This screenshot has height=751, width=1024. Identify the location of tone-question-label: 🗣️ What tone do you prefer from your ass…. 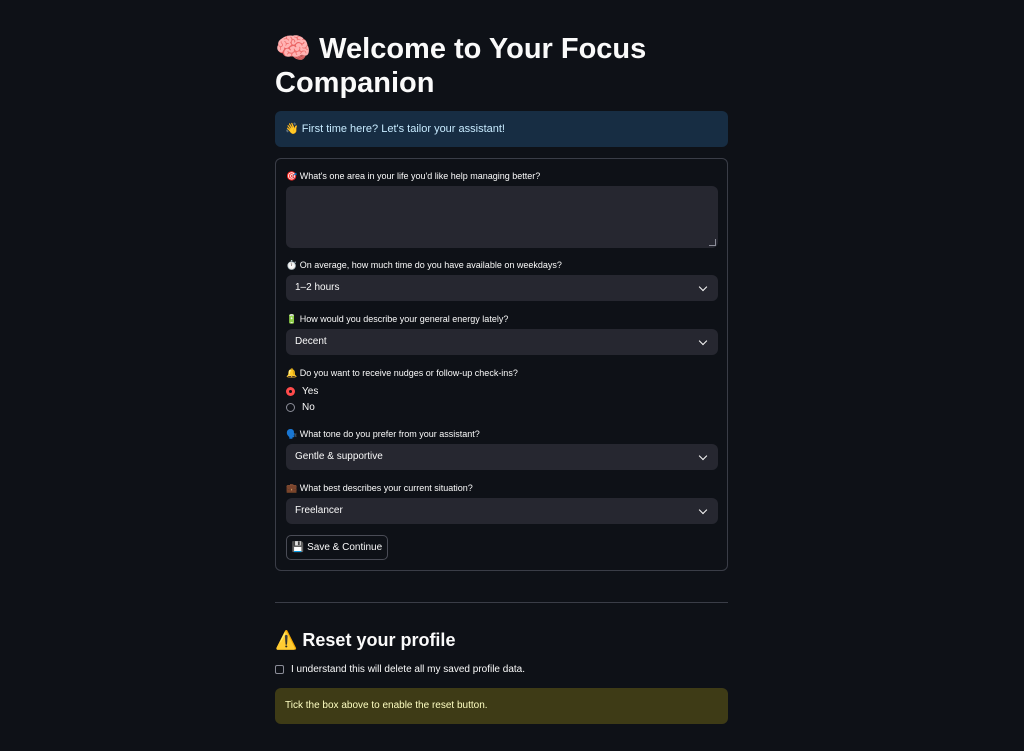
(383, 434).